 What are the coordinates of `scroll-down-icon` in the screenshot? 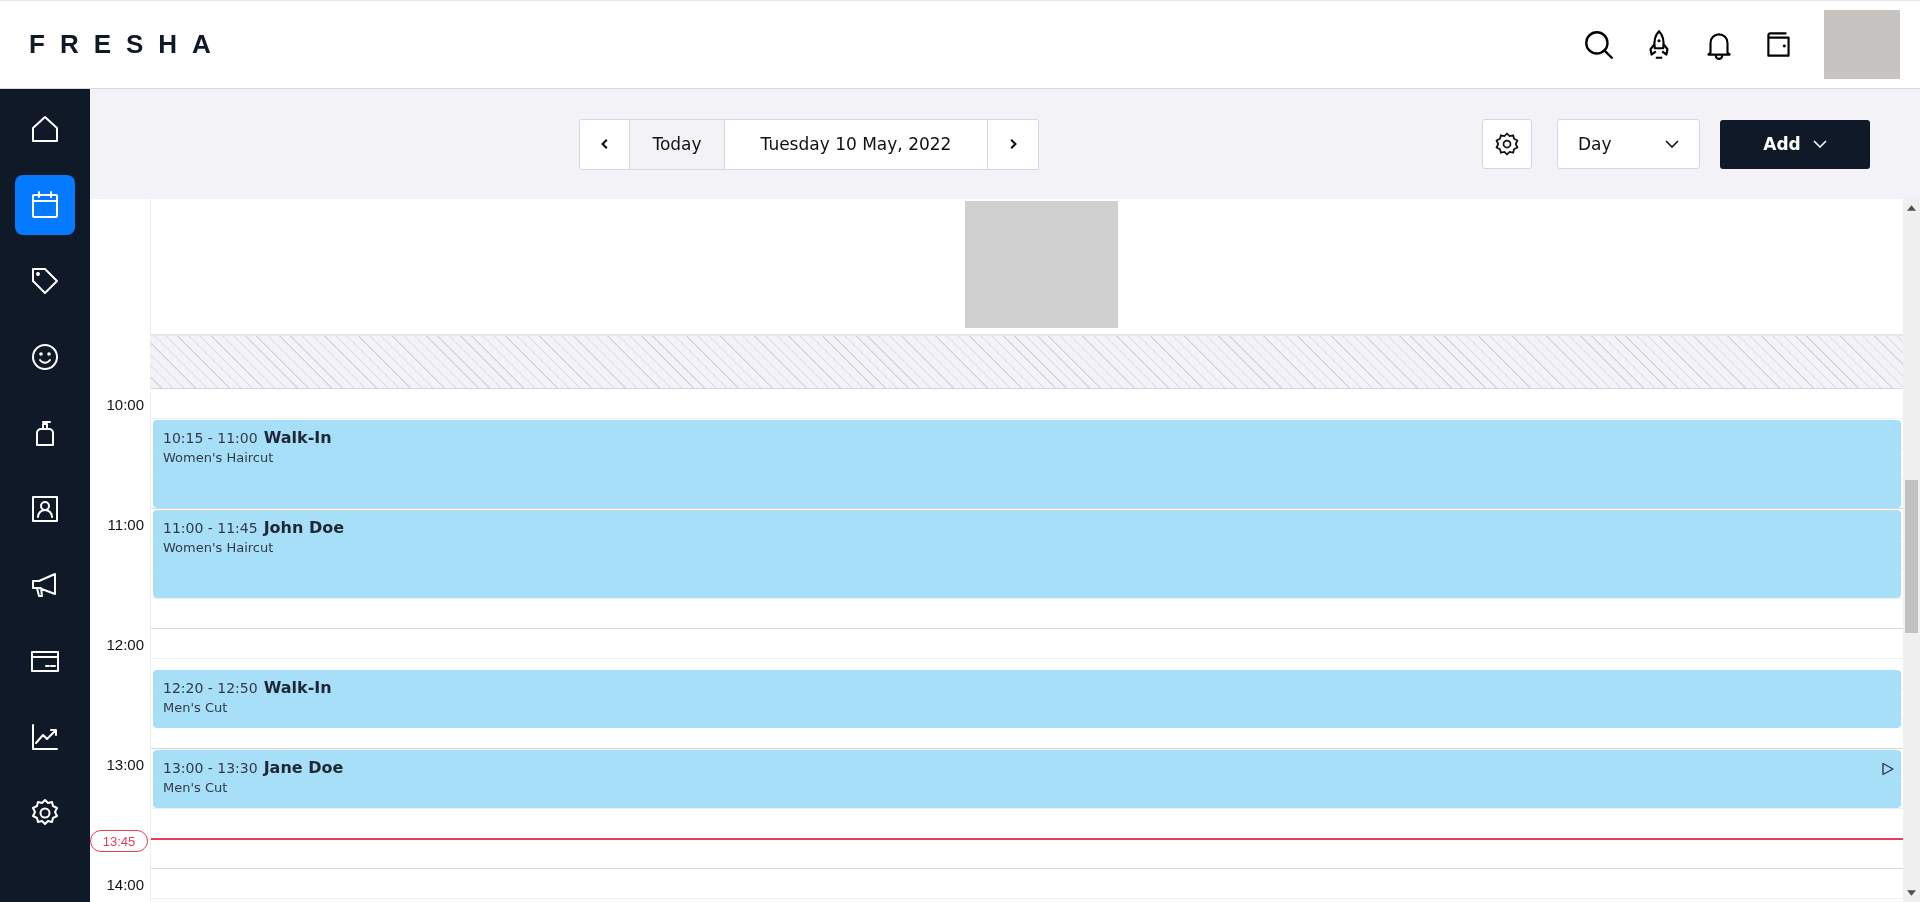 It's located at (1911, 893).